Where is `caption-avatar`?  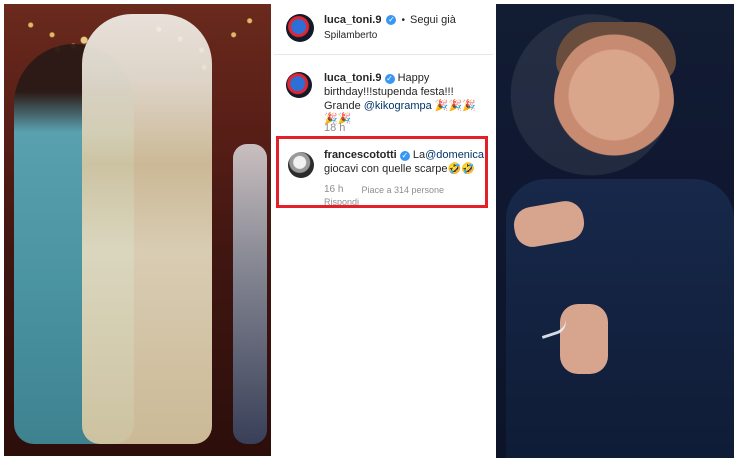 caption-avatar is located at coordinates (299, 85).